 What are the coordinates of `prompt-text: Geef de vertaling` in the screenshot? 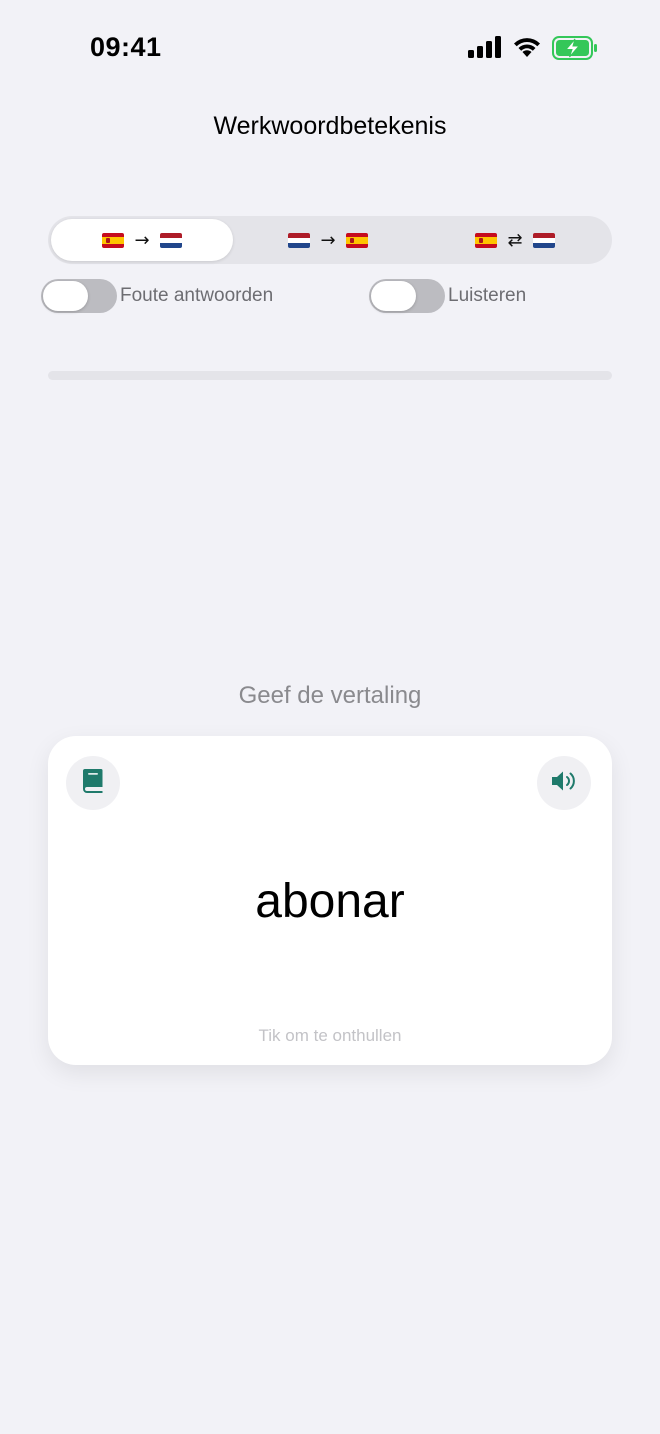 It's located at (330, 695).